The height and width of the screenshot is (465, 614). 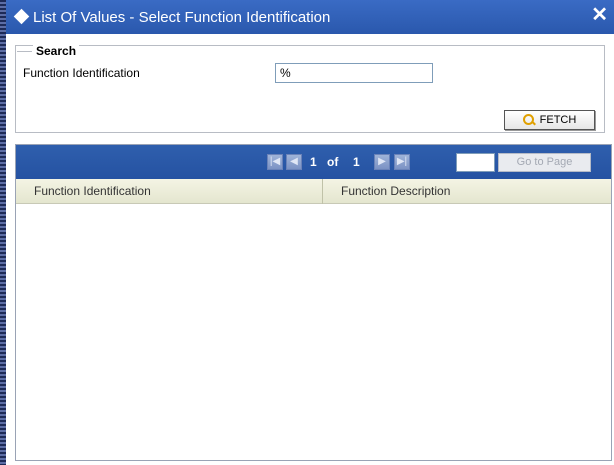 I want to click on function-identification-input, so click(x=354, y=73).